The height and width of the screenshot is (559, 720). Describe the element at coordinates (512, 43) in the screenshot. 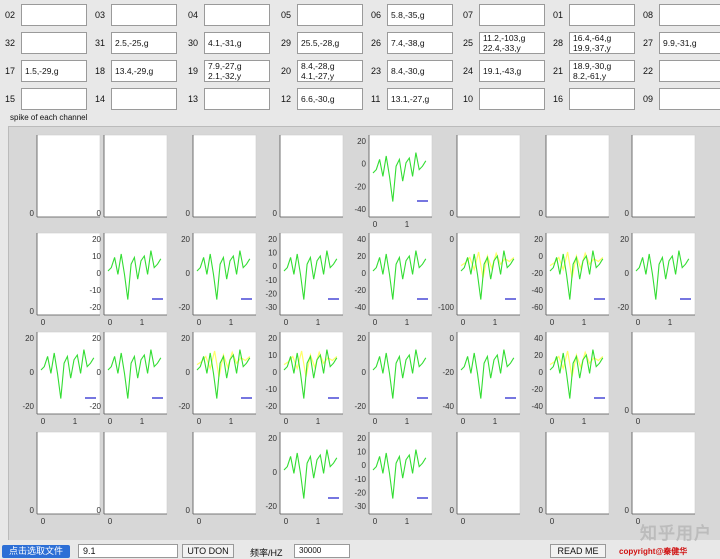

I see `channel-value-field: 11.2,-103,g 22.4,-33,y` at that location.